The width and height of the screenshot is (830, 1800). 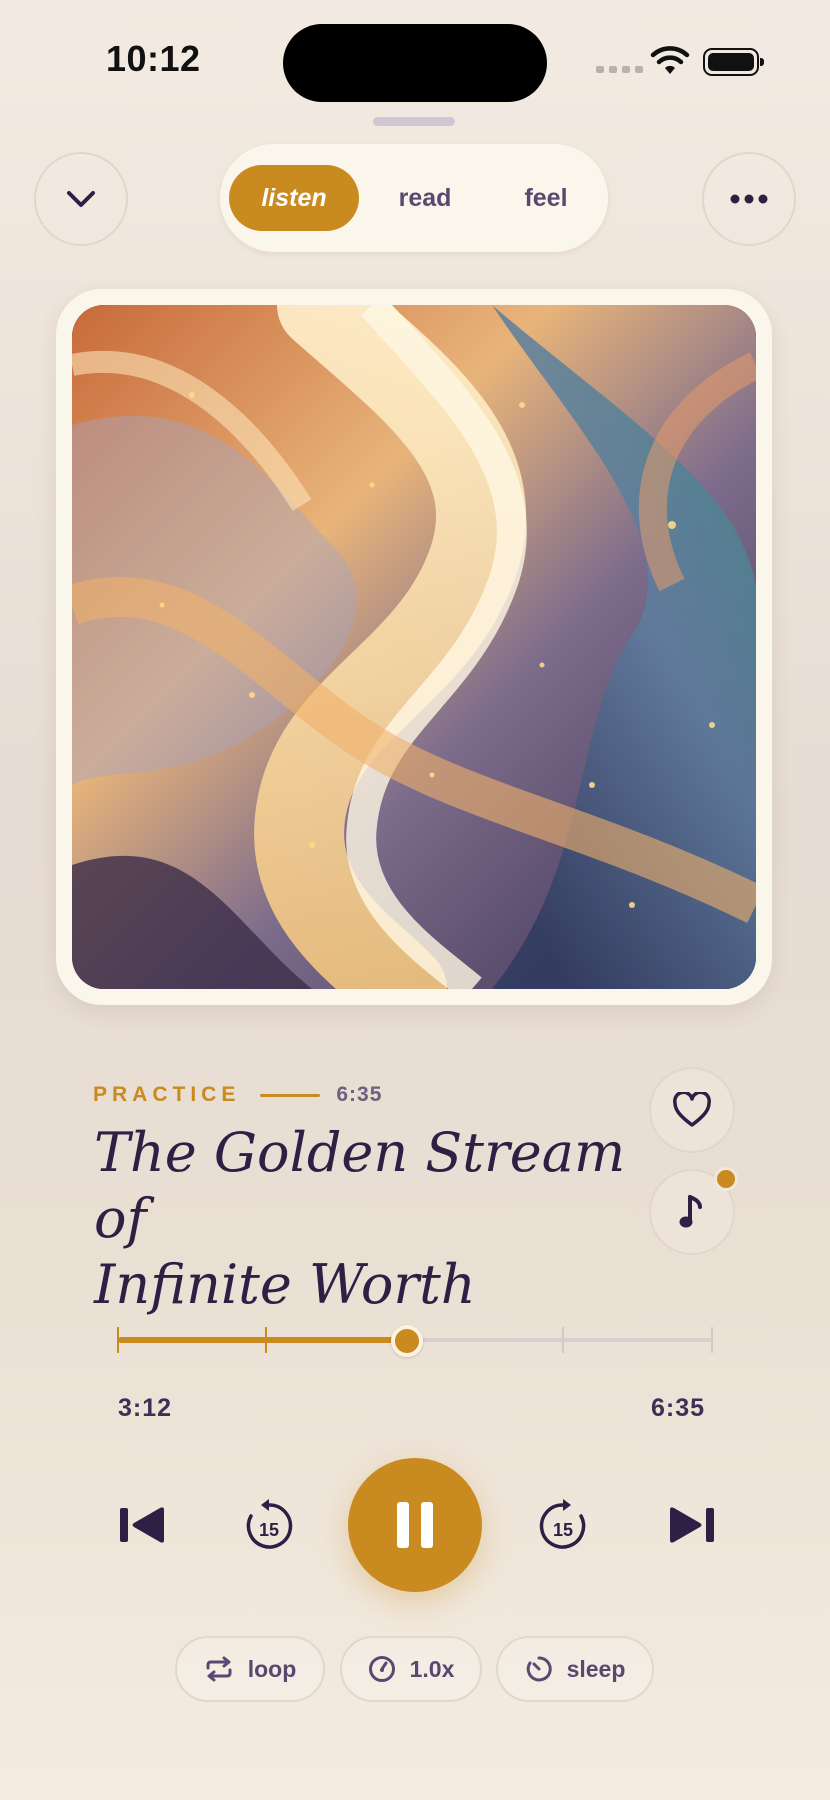 I want to click on track-title: The Golden Stream of Infinite Worth, so click(x=364, y=1219).